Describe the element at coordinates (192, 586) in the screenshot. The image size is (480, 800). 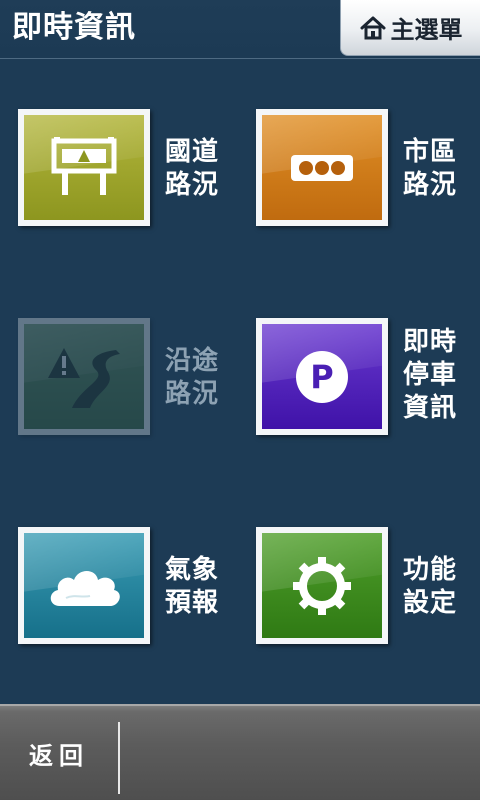
I see `tile-weather-forecast-label: 氣象 預報` at that location.